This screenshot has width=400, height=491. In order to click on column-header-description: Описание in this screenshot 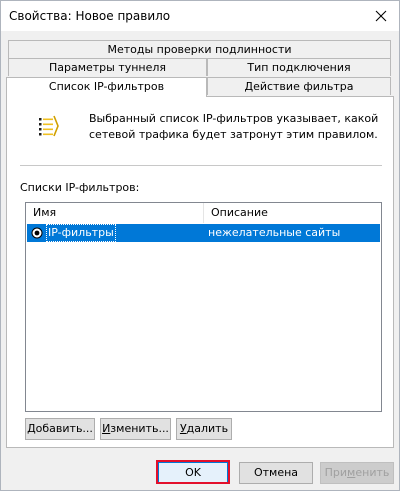, I will do `click(292, 213)`.